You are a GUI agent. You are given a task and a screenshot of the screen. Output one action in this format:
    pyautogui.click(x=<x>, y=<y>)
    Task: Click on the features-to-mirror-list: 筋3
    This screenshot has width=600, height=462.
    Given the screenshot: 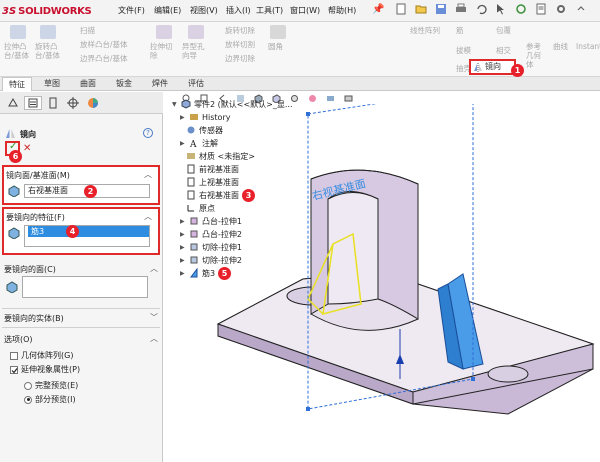 What is the action you would take?
    pyautogui.click(x=87, y=236)
    